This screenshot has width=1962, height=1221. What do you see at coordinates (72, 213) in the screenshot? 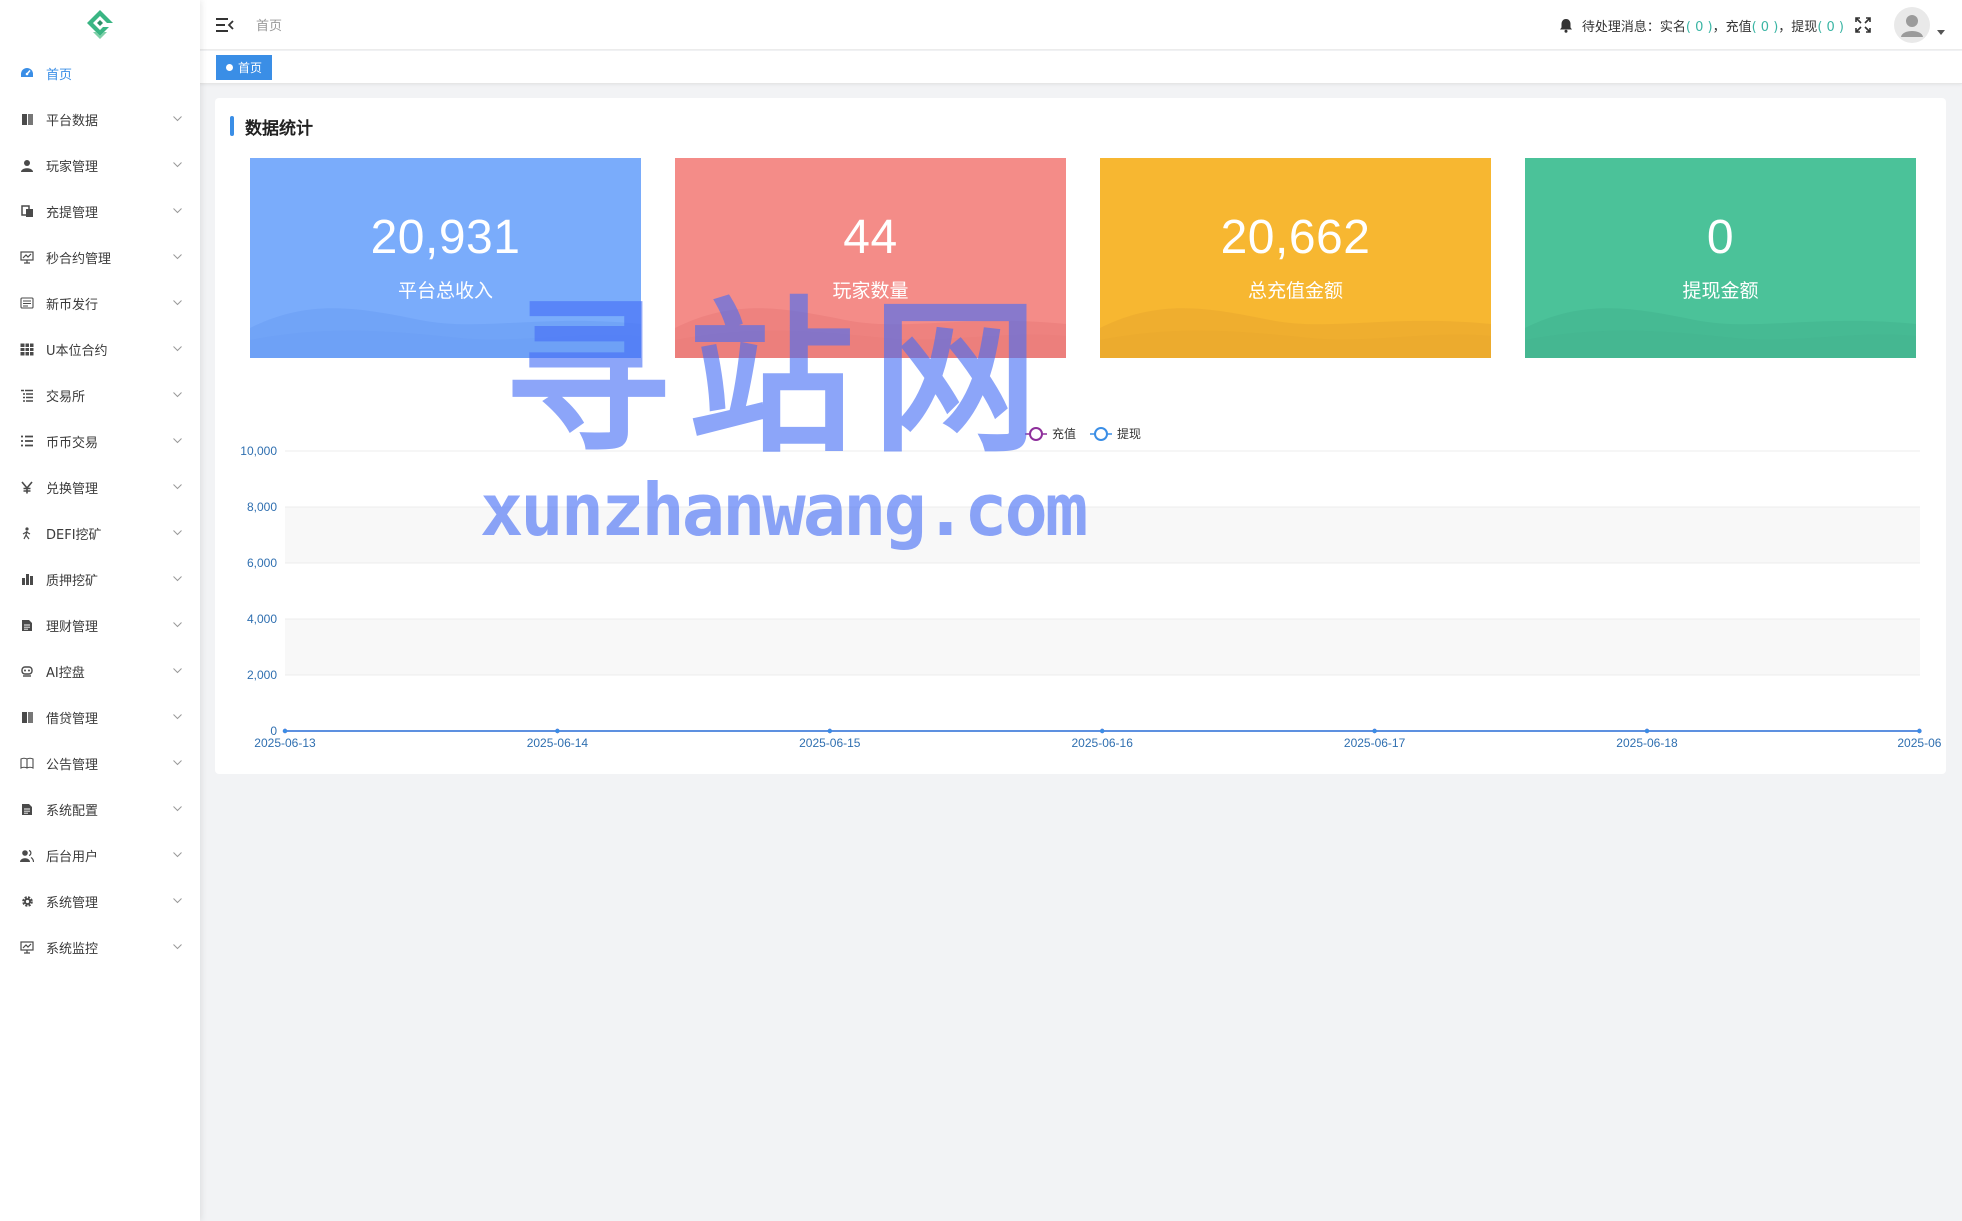
I see `sidebar-item-label: 充提管理` at bounding box center [72, 213].